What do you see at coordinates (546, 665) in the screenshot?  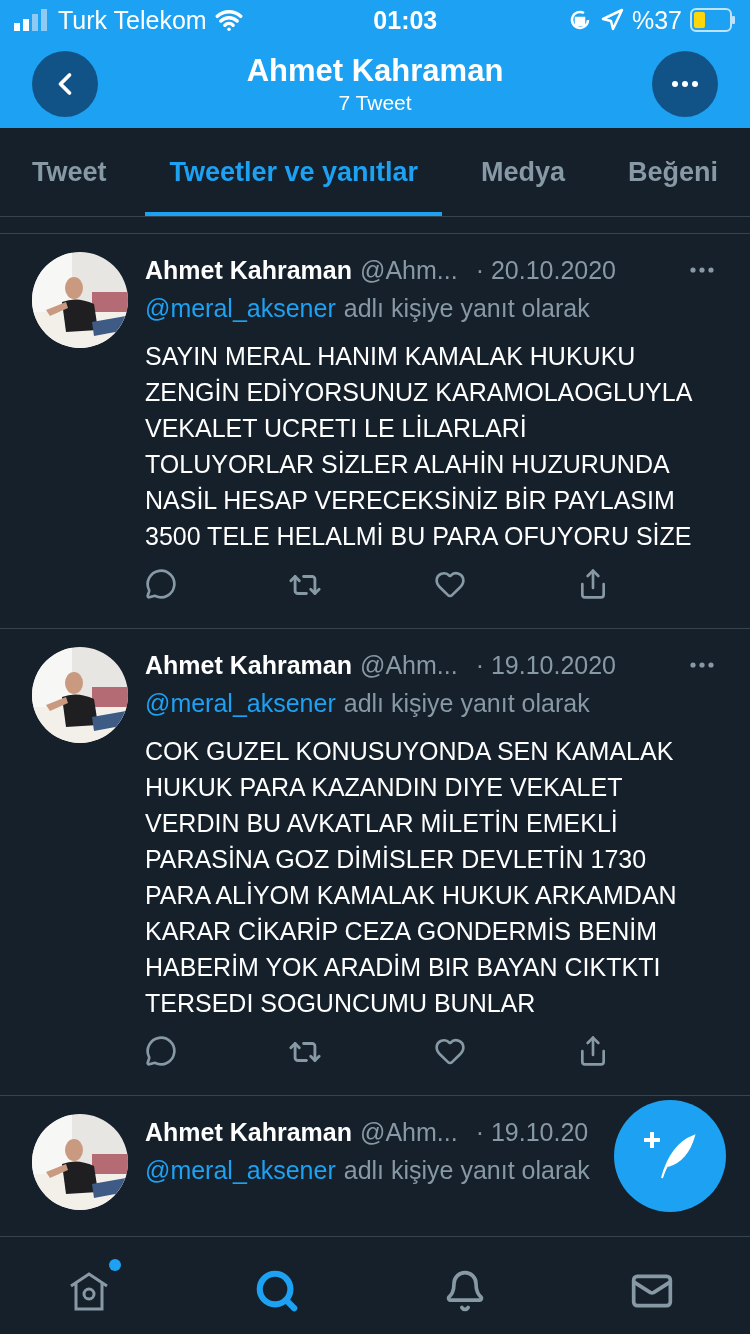 I see `tweet-date: · 19.10.2020` at bounding box center [546, 665].